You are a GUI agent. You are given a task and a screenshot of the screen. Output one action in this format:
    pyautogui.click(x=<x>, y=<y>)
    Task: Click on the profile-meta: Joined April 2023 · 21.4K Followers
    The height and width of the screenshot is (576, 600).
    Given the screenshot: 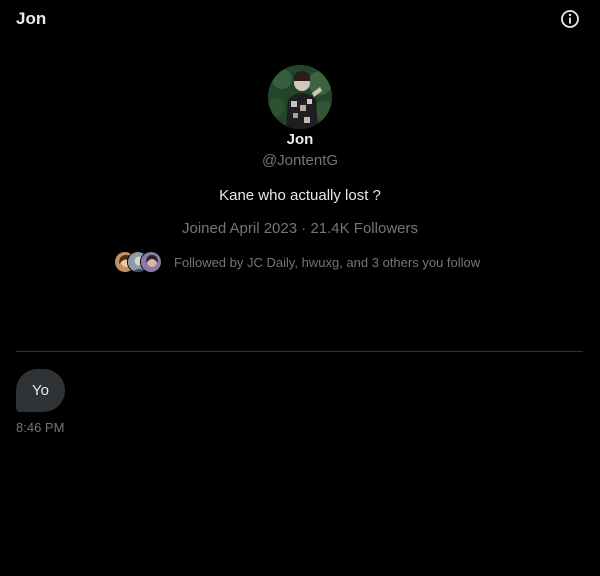 What is the action you would take?
    pyautogui.click(x=300, y=228)
    